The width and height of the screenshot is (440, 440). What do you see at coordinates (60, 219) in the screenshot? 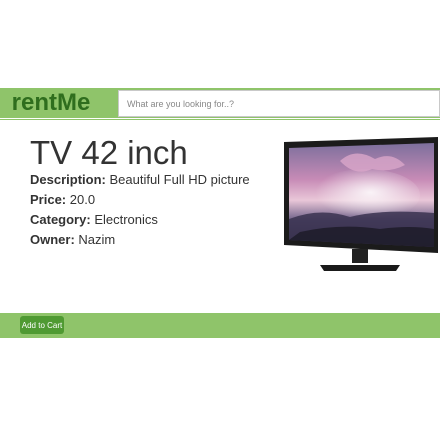
I see `category-label: Category:` at bounding box center [60, 219].